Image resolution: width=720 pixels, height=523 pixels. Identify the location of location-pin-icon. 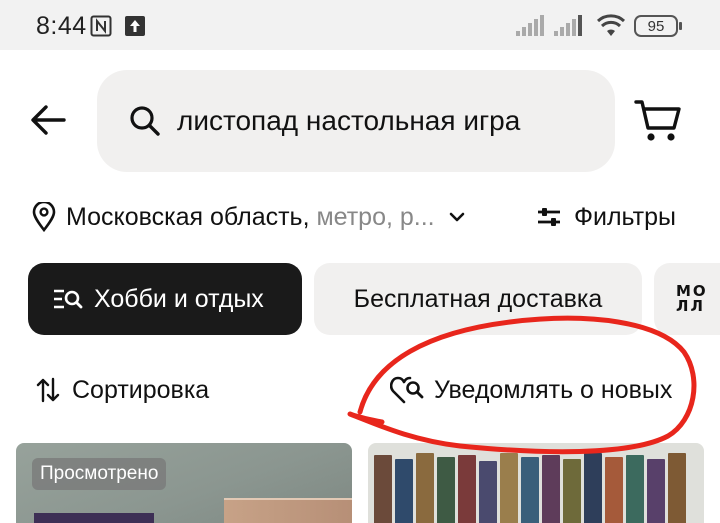
(44, 217).